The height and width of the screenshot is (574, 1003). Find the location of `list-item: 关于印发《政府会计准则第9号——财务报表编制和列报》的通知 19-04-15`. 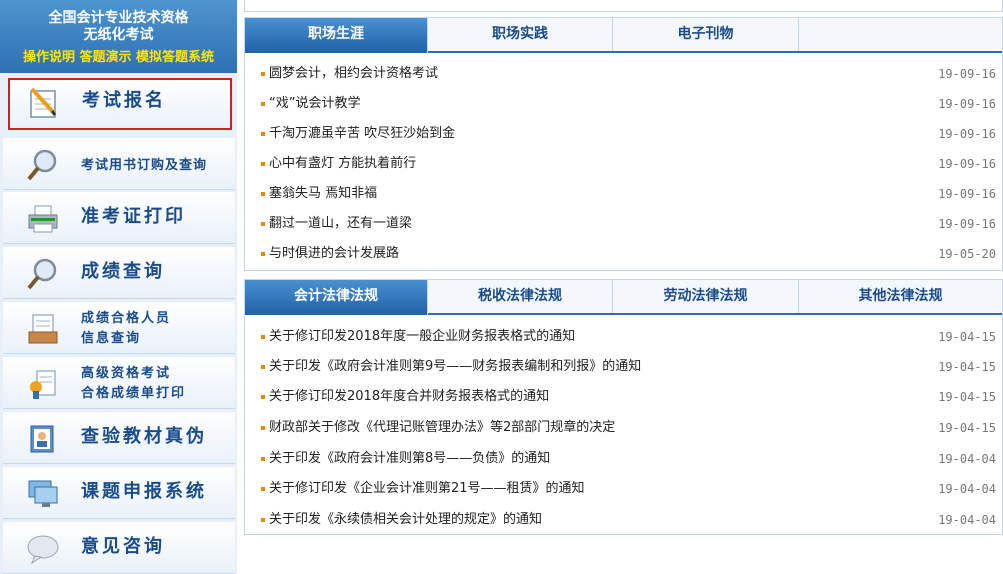

list-item: 关于印发《政府会计准则第9号——财务报表编制和列报》的通知 19-04-15 is located at coordinates (623, 367).